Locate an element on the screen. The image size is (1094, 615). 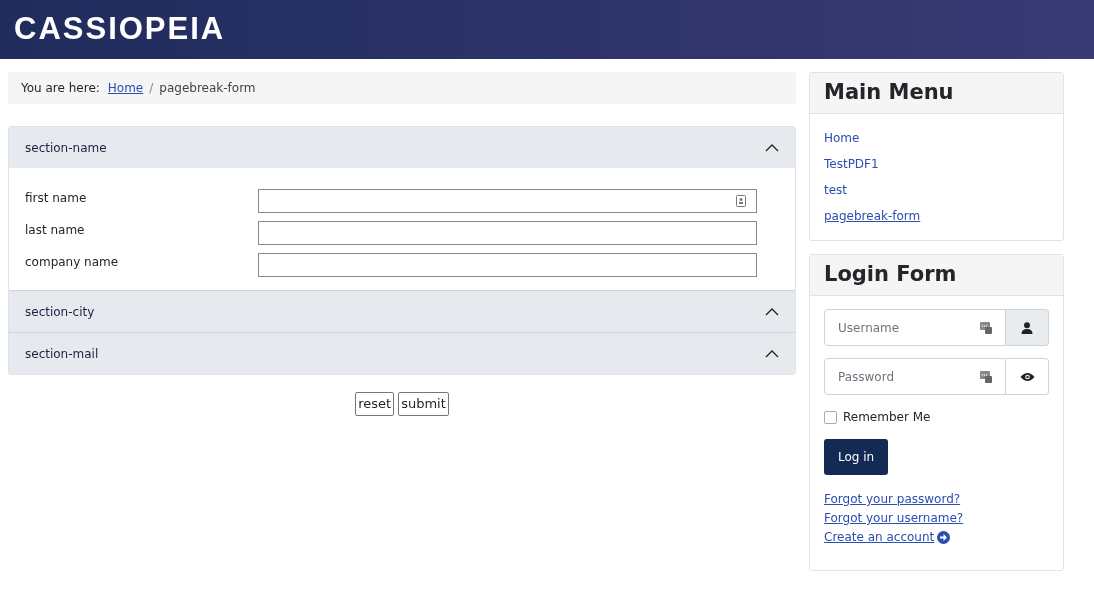
card-title: Main Menu is located at coordinates (889, 93).